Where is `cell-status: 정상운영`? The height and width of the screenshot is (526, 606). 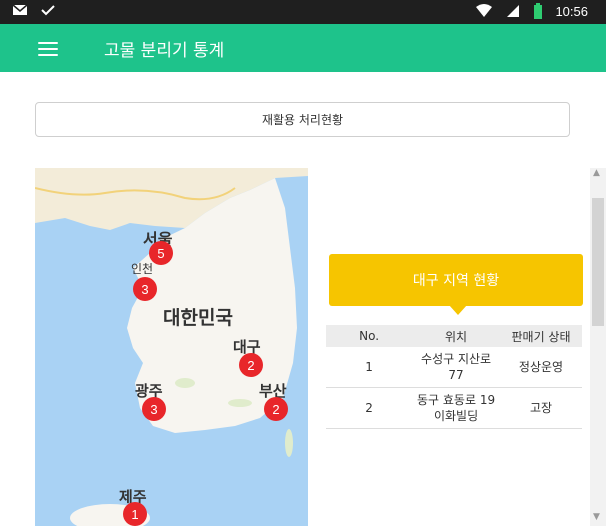
cell-status: 정상운영 is located at coordinates (541, 367).